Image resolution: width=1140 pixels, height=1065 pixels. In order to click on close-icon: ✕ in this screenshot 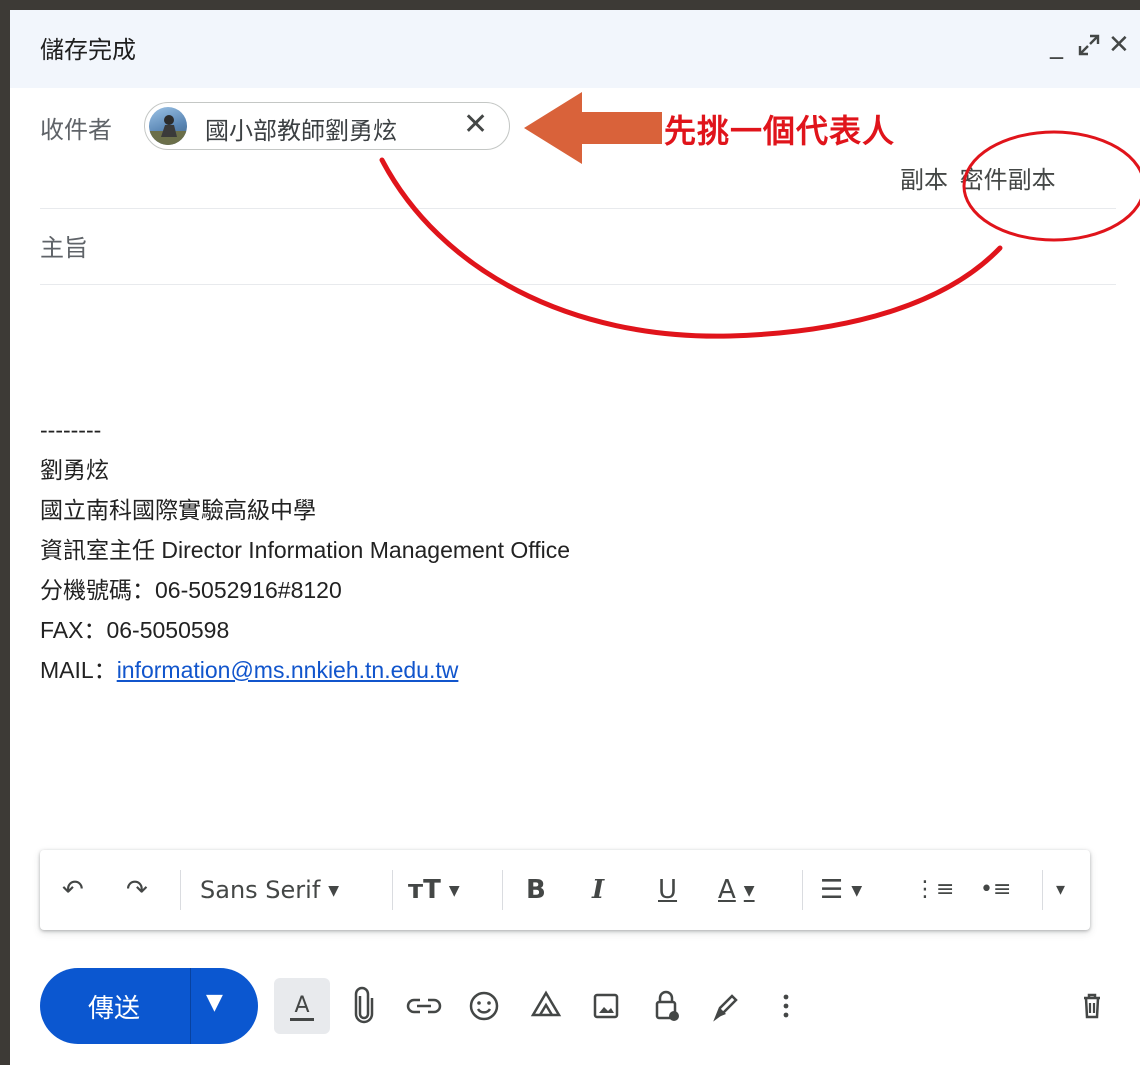, I will do `click(1119, 45)`.